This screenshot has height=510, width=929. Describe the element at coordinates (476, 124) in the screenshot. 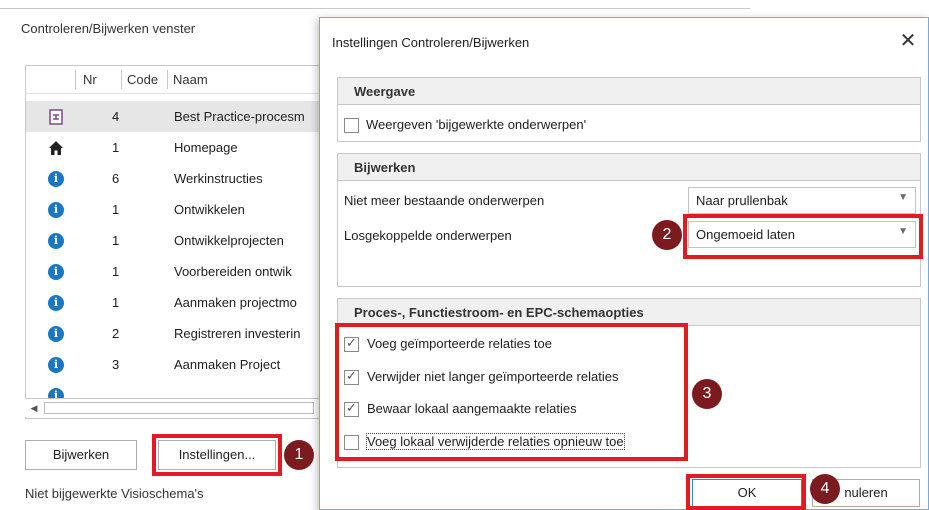

I see `weergeven-label: Weergeven 'bijgewerkte onderwerpen'` at that location.